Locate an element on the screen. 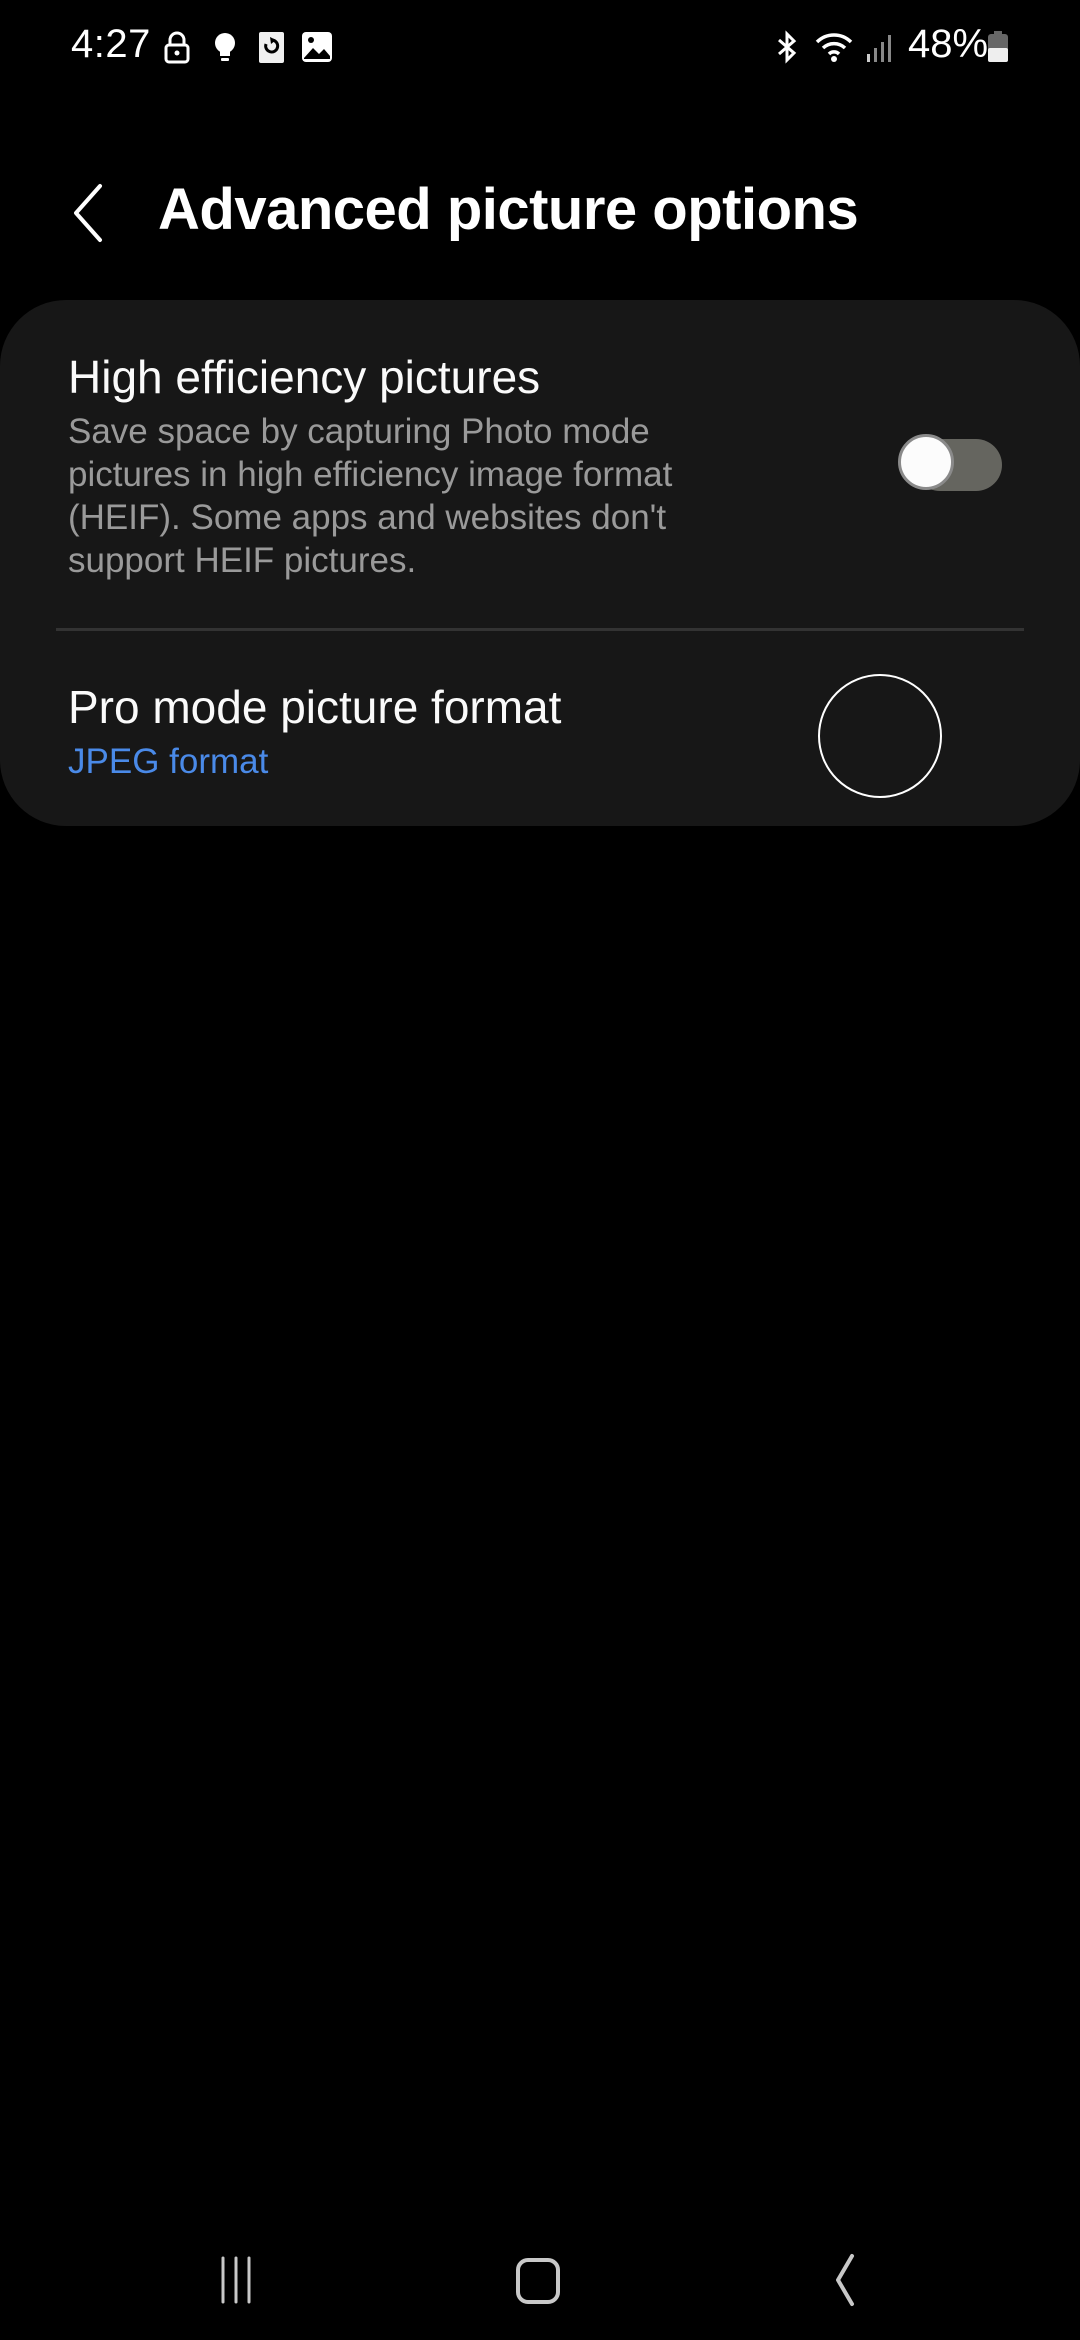  recents-button is located at coordinates (236, 2280).